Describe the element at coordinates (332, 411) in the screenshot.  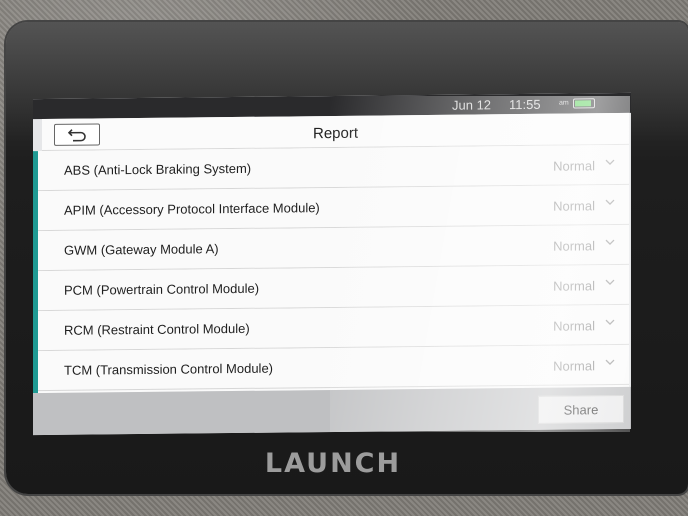
I see `footer-bar: Share` at that location.